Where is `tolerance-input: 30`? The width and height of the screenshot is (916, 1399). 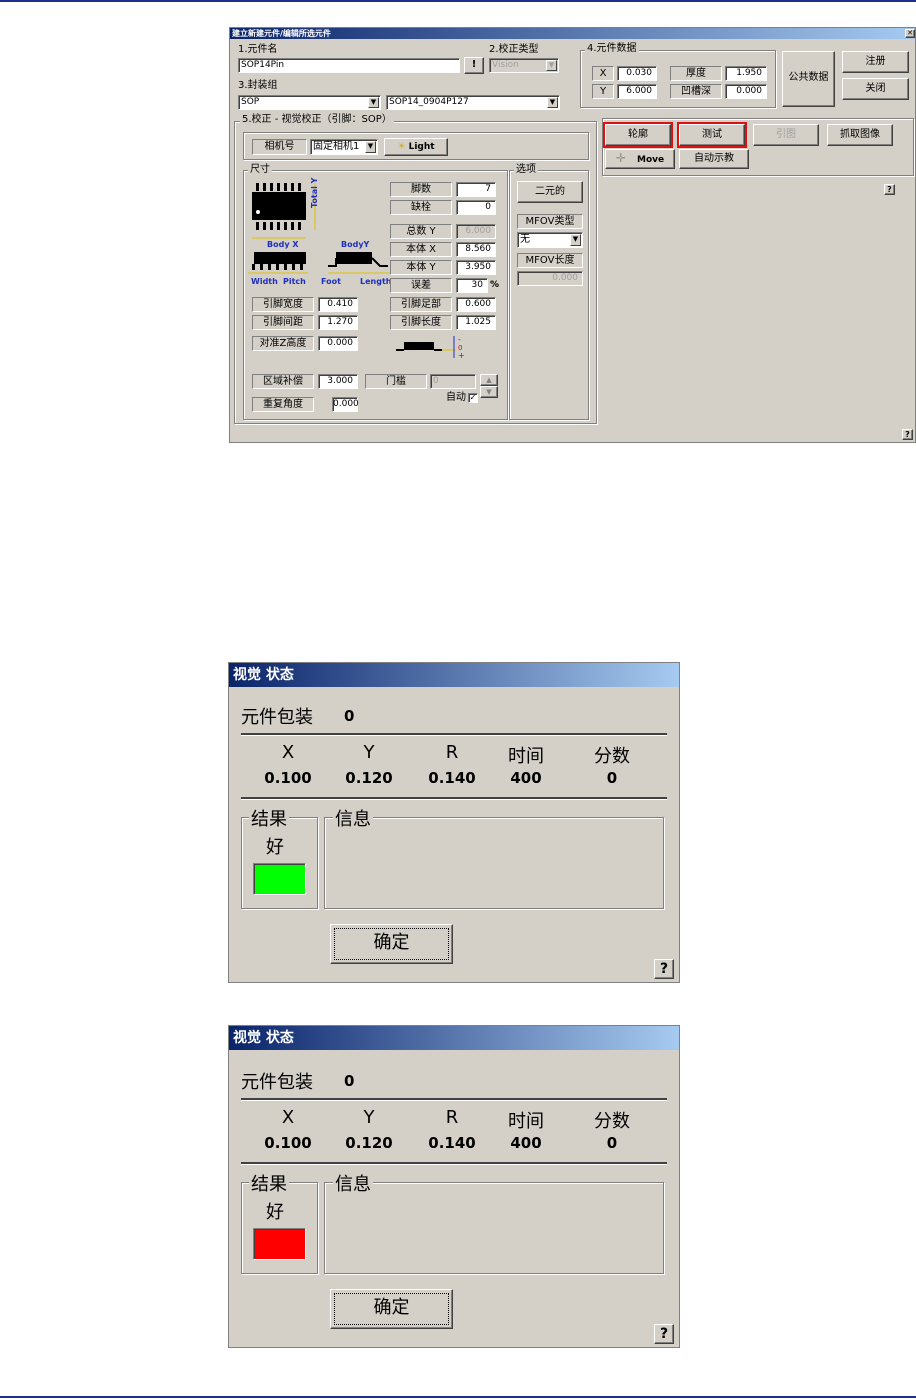
tolerance-input: 30 is located at coordinates (472, 285).